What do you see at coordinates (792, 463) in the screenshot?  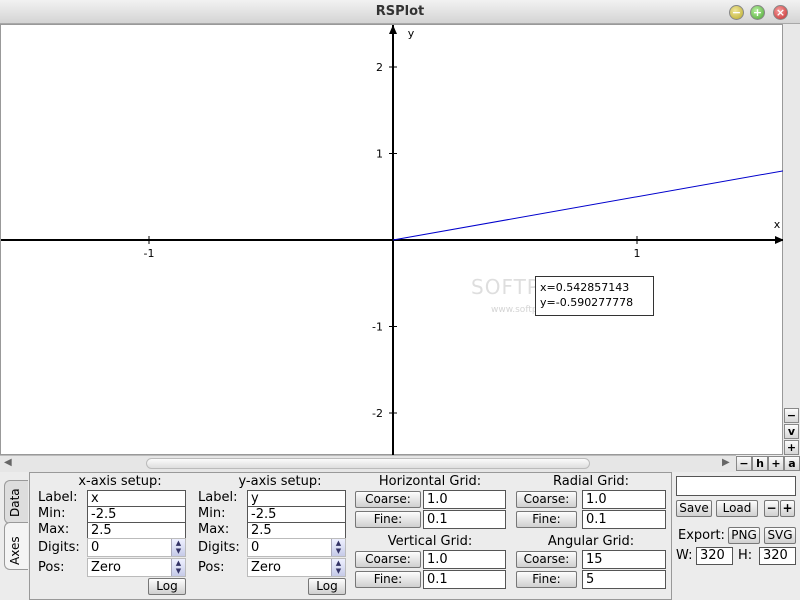 I see `auto-fit-button: a` at bounding box center [792, 463].